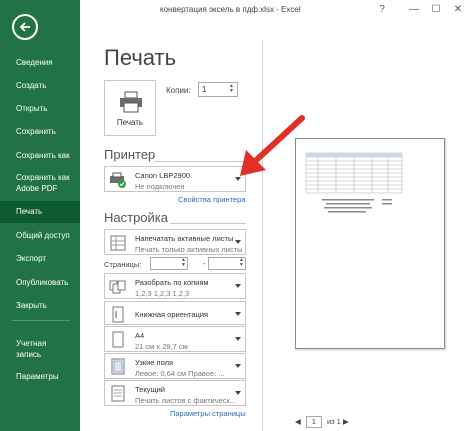 The image size is (474, 431). I want to click on help-button: ?, so click(382, 10).